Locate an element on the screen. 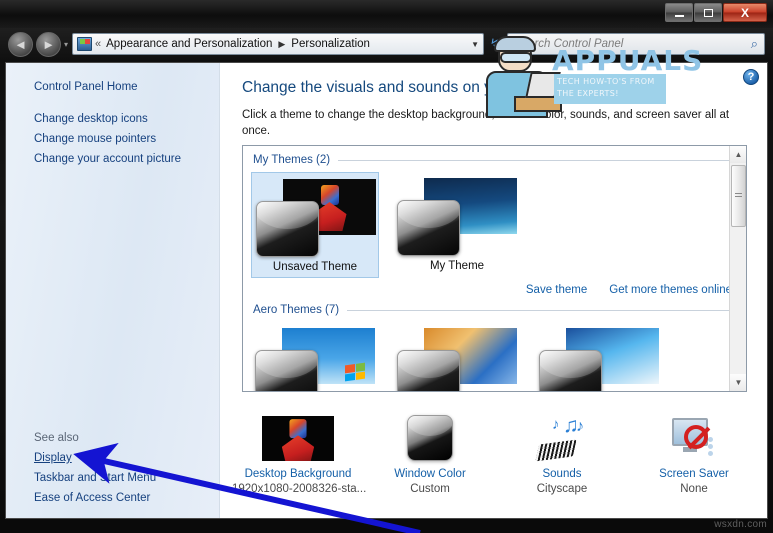  maximize-icon is located at coordinates (708, 12).